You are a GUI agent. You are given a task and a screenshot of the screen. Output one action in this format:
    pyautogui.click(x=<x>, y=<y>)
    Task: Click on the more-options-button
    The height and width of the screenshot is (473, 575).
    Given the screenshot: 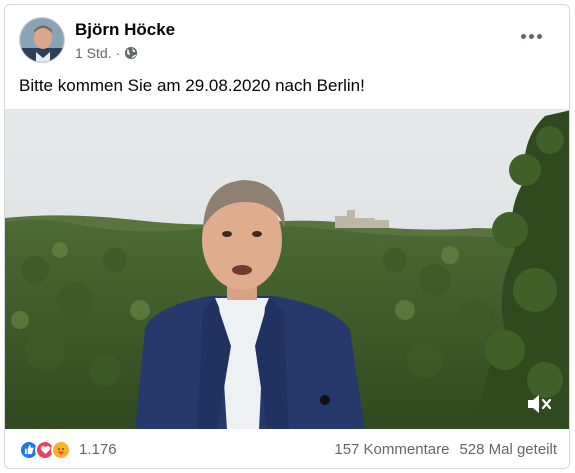 What is the action you would take?
    pyautogui.click(x=531, y=36)
    